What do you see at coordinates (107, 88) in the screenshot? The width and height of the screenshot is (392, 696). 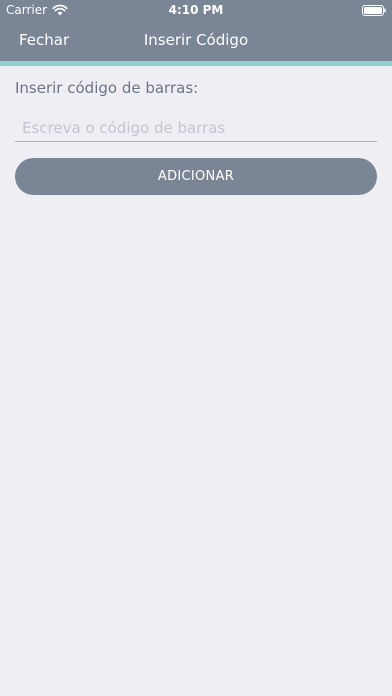 I see `barcode-label: Inserir código de barras:` at bounding box center [107, 88].